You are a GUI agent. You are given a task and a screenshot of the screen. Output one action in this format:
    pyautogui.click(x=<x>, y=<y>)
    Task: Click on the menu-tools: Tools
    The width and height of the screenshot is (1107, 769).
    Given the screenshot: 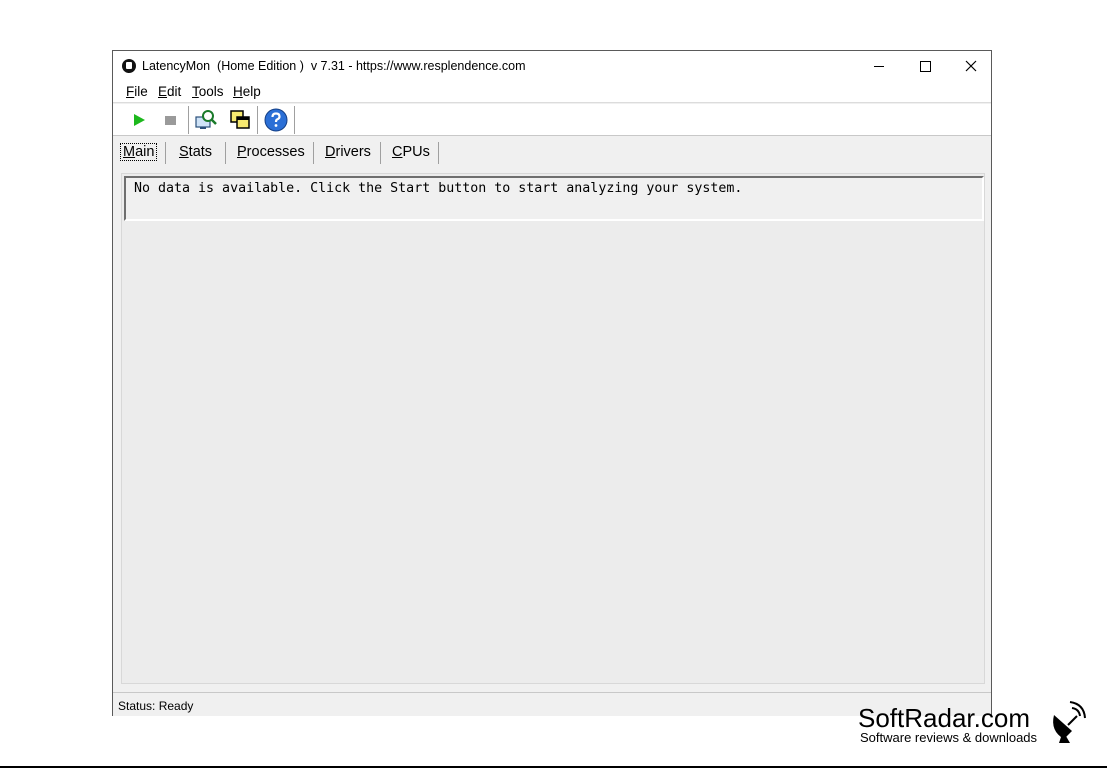 What is the action you would take?
    pyautogui.click(x=208, y=91)
    